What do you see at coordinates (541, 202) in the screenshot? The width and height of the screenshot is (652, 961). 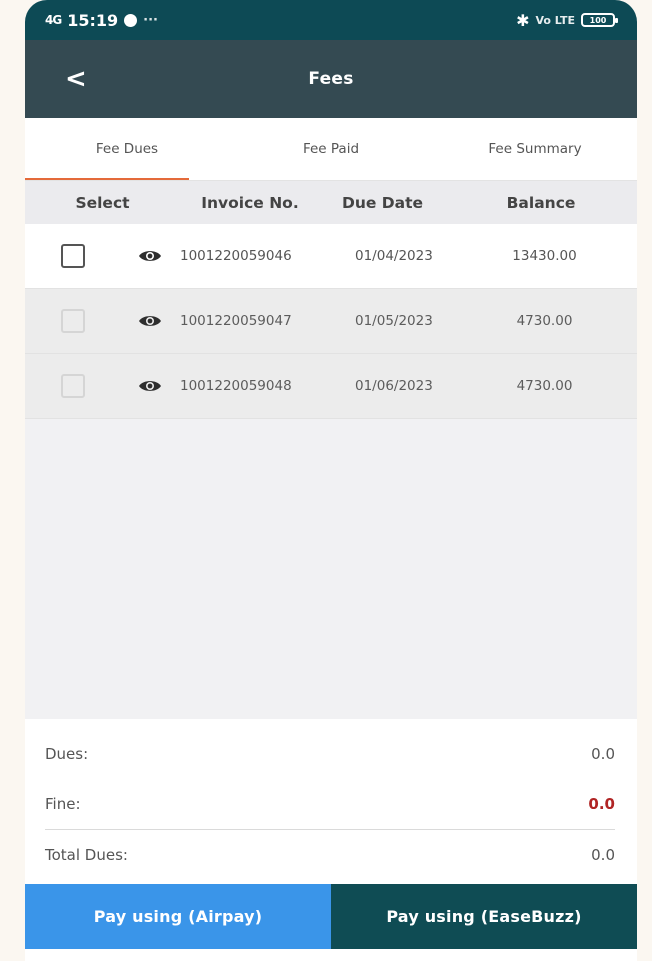 I see `header-balance: Balance` at bounding box center [541, 202].